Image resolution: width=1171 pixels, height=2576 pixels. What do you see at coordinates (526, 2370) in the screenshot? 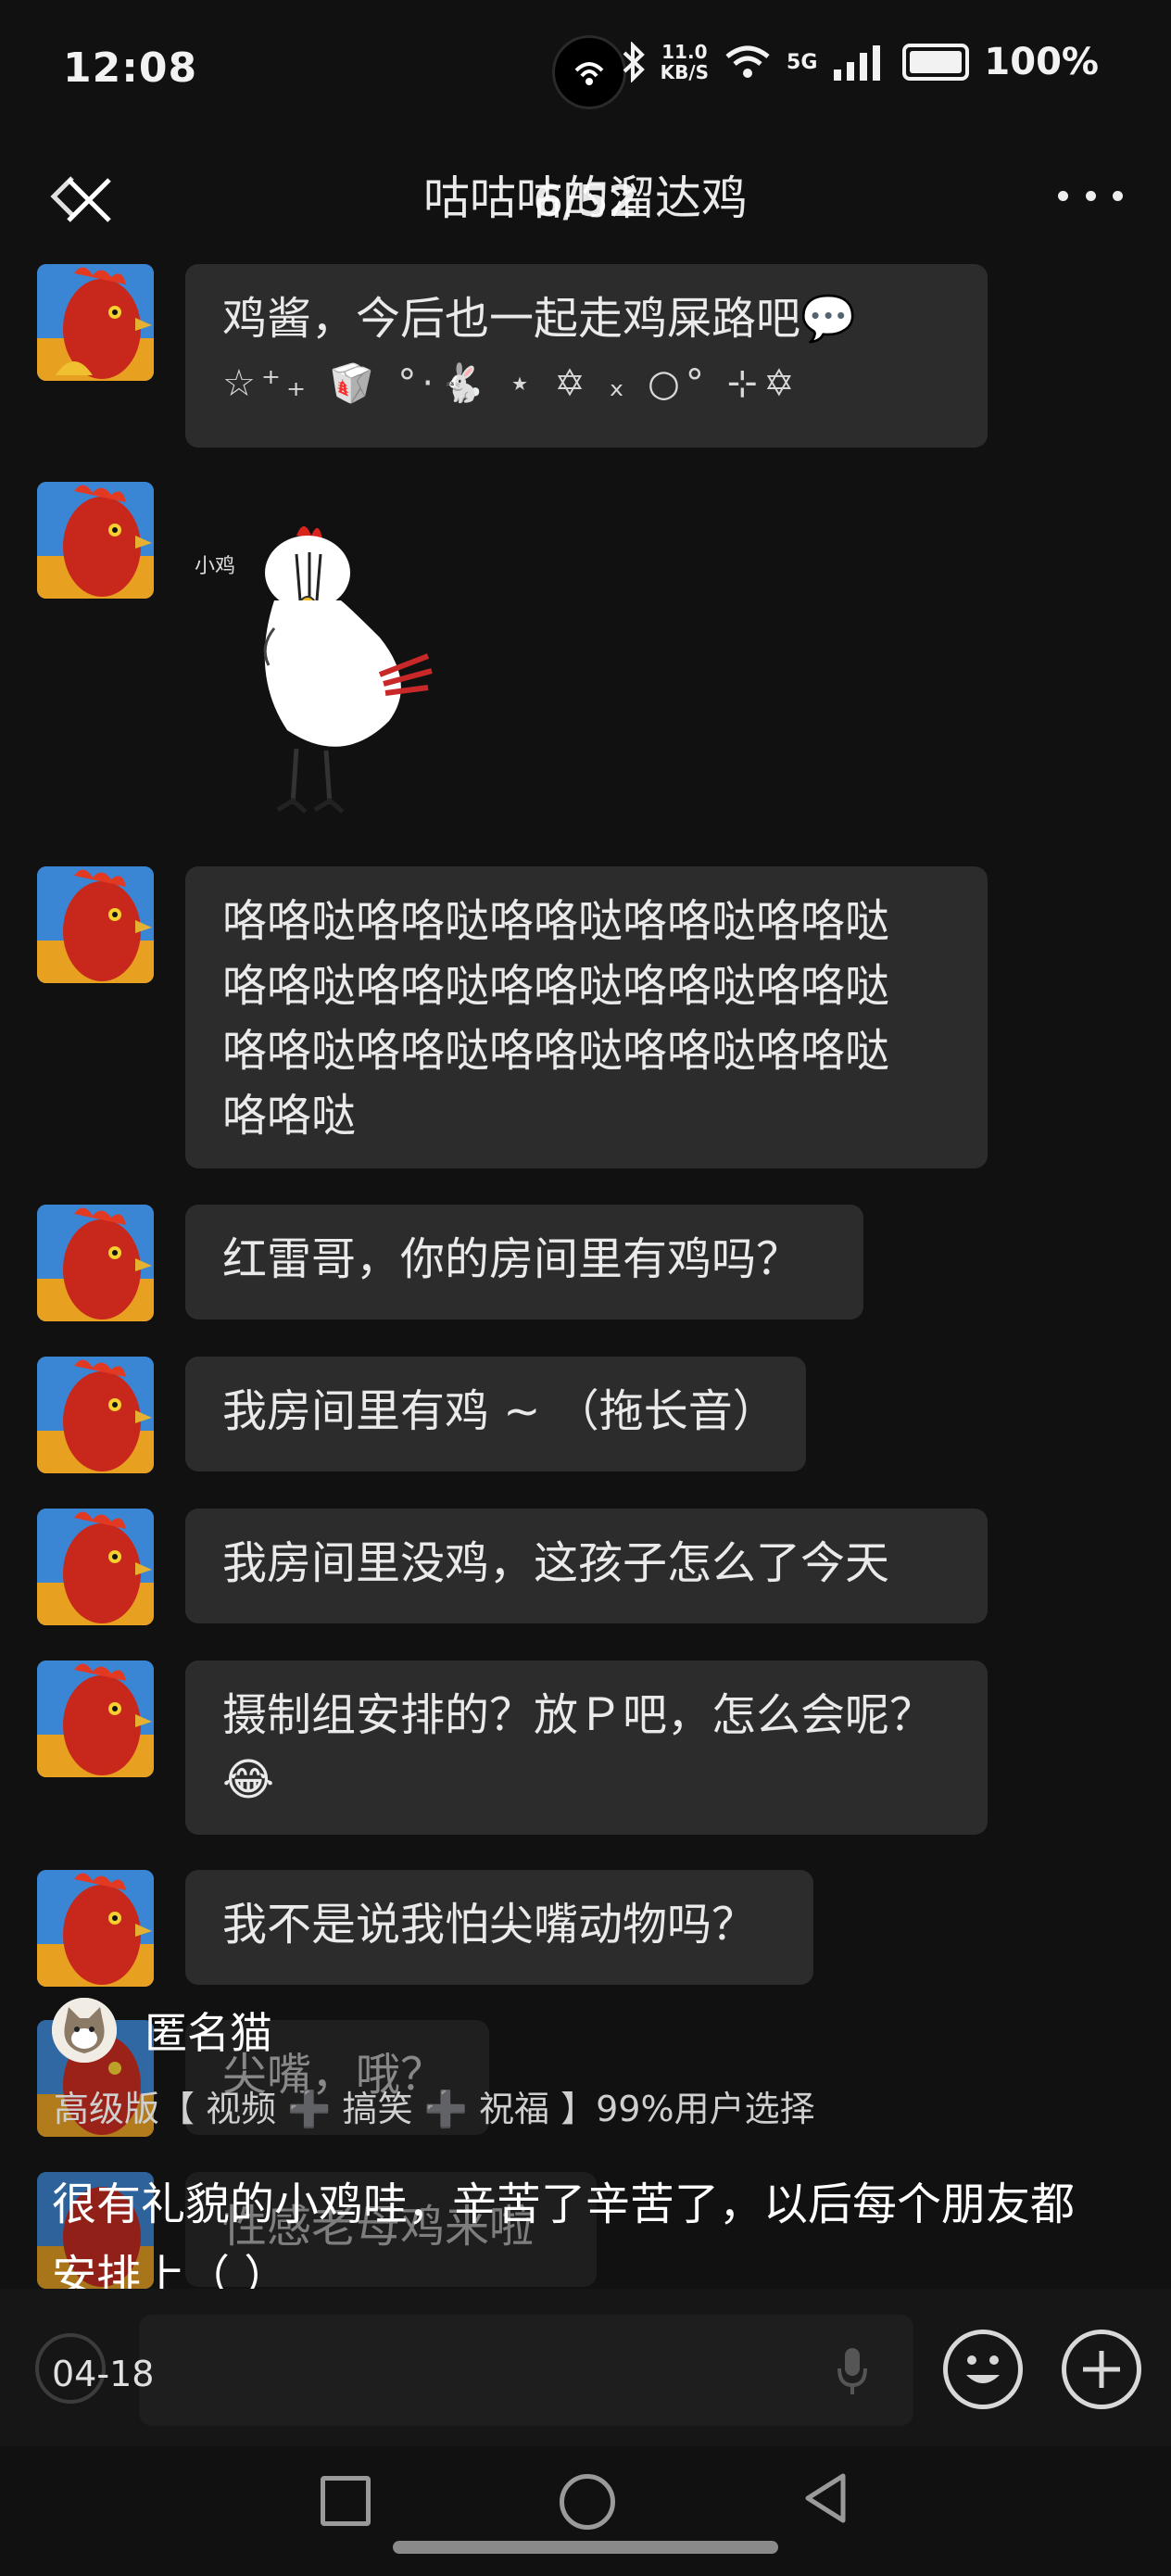
I see `message-input` at bounding box center [526, 2370].